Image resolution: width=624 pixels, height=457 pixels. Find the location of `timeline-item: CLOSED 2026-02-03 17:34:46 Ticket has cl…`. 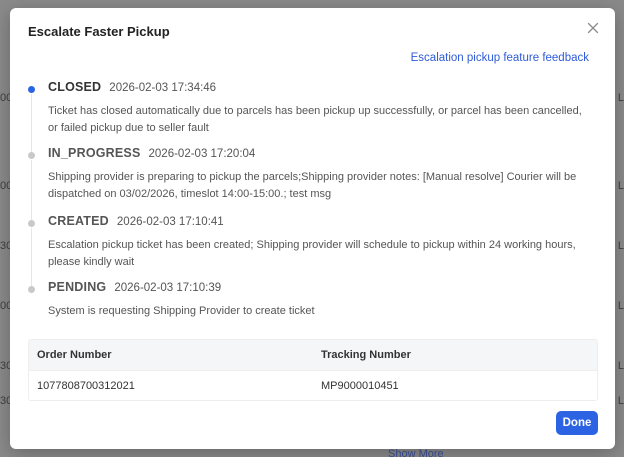

timeline-item: CLOSED 2026-02-03 17:34:46 Ticket has cl… is located at coordinates (311, 117).